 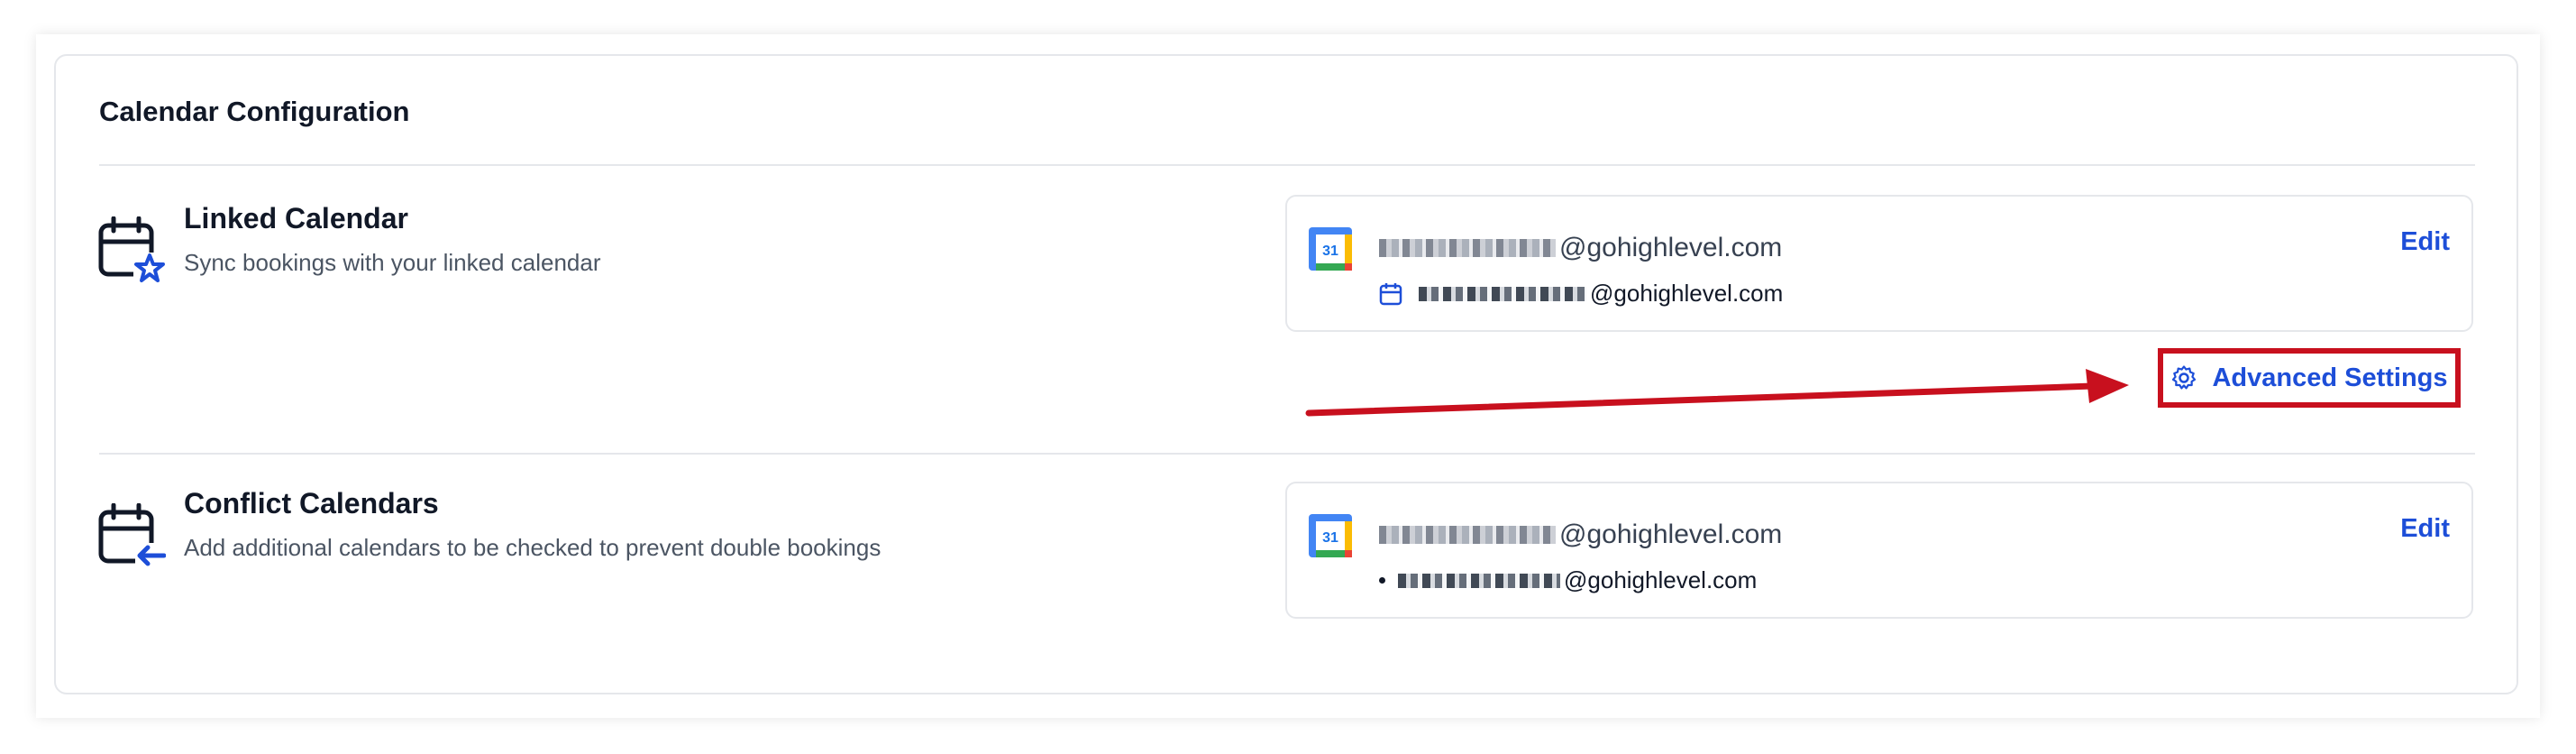 I want to click on advanced-settings-label: Advanced Settings, so click(x=2330, y=377).